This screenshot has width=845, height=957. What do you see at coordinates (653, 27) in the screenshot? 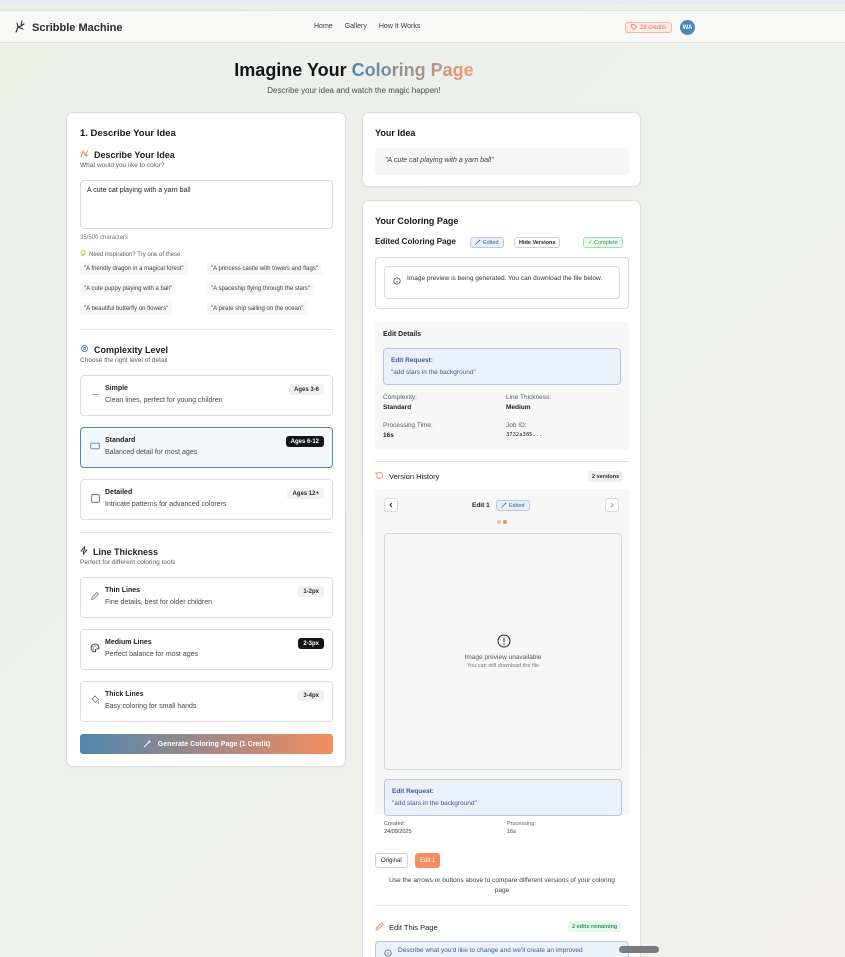
I see `credits-count: 28 credits` at bounding box center [653, 27].